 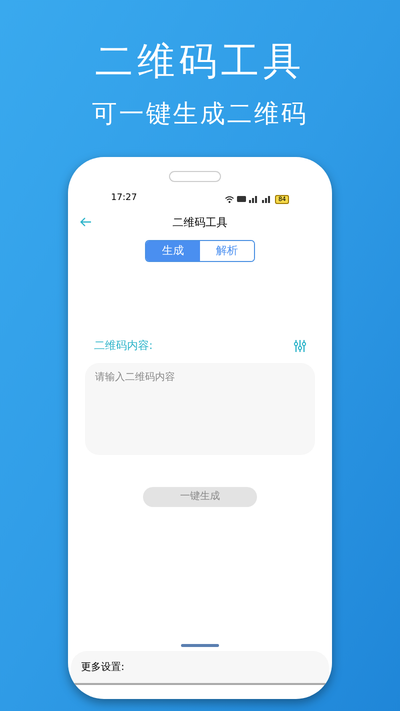 What do you see at coordinates (124, 199) in the screenshot?
I see `status-time: 17:27` at bounding box center [124, 199].